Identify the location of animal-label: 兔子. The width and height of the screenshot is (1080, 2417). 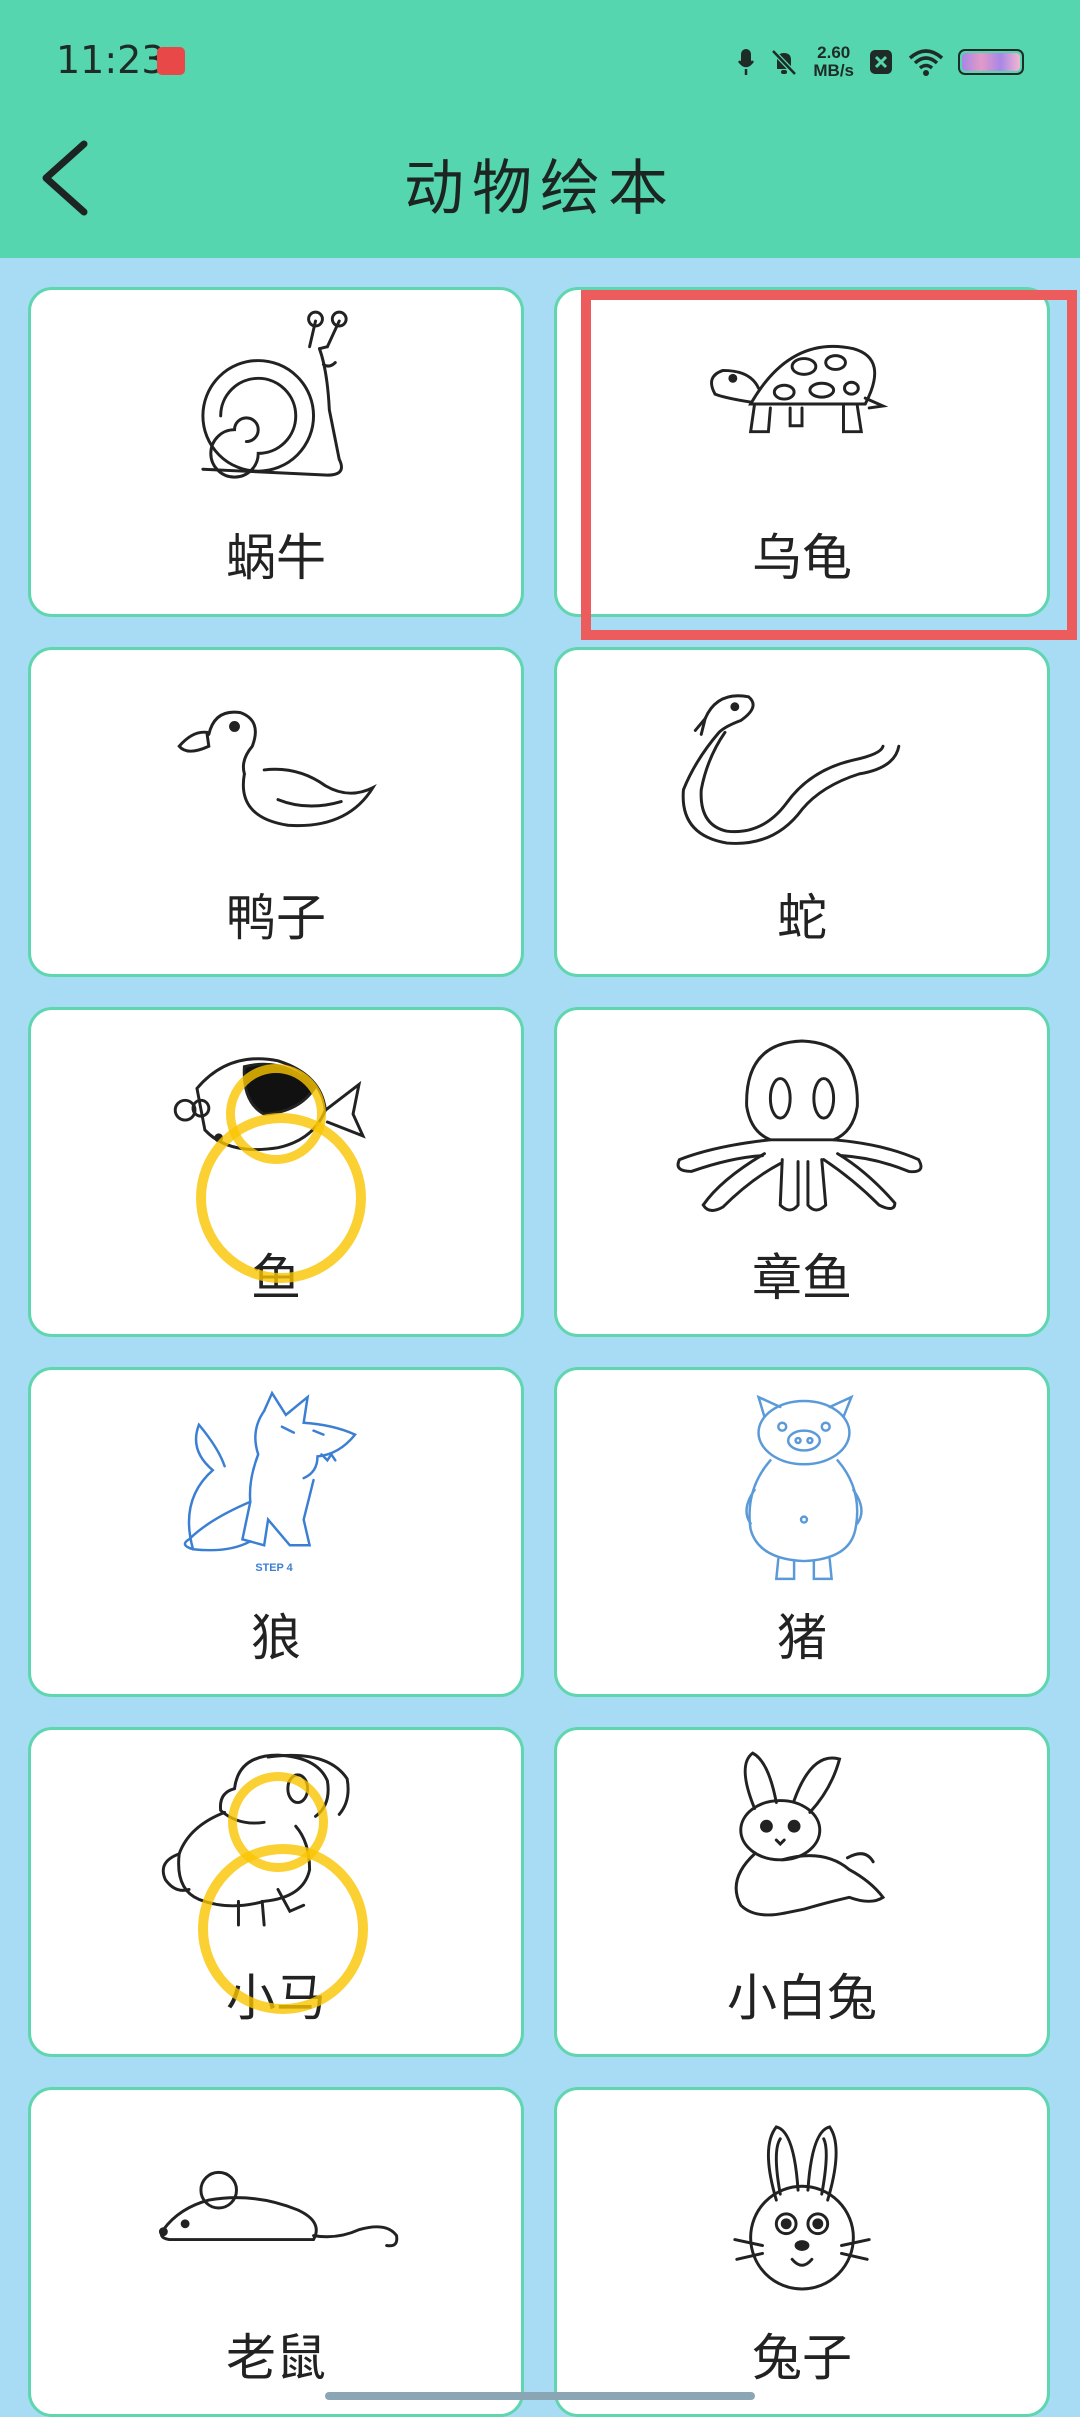
(802, 2358).